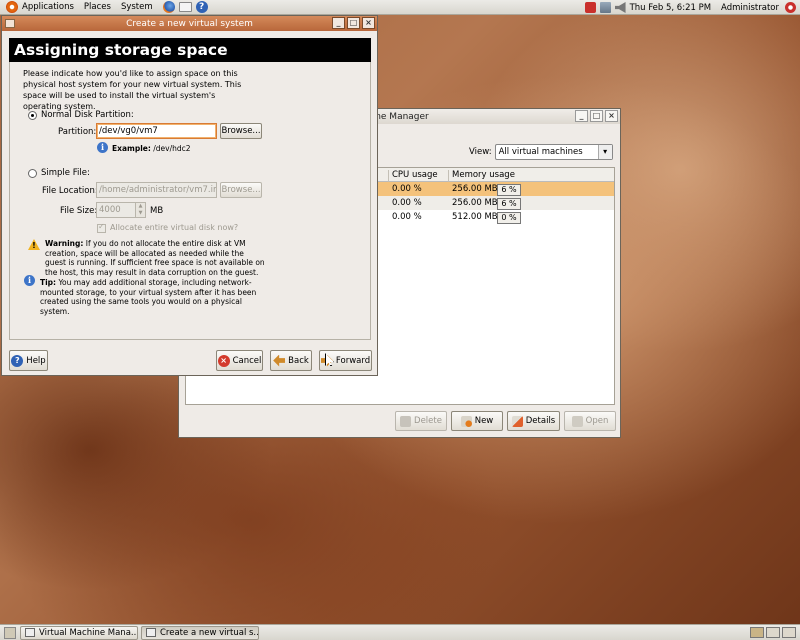 This screenshot has height=640, width=800. I want to click on arrow-left-icon, so click(279, 360).